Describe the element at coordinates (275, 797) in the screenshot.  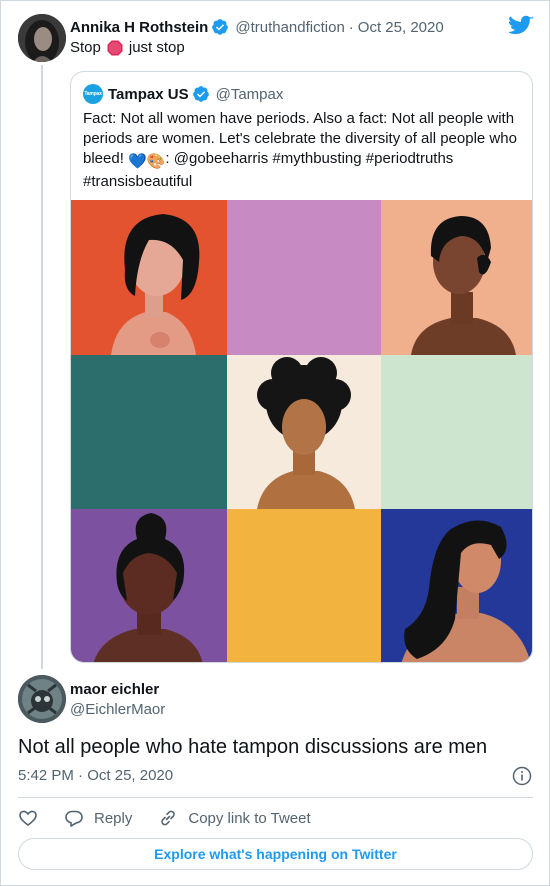
I see `divider` at that location.